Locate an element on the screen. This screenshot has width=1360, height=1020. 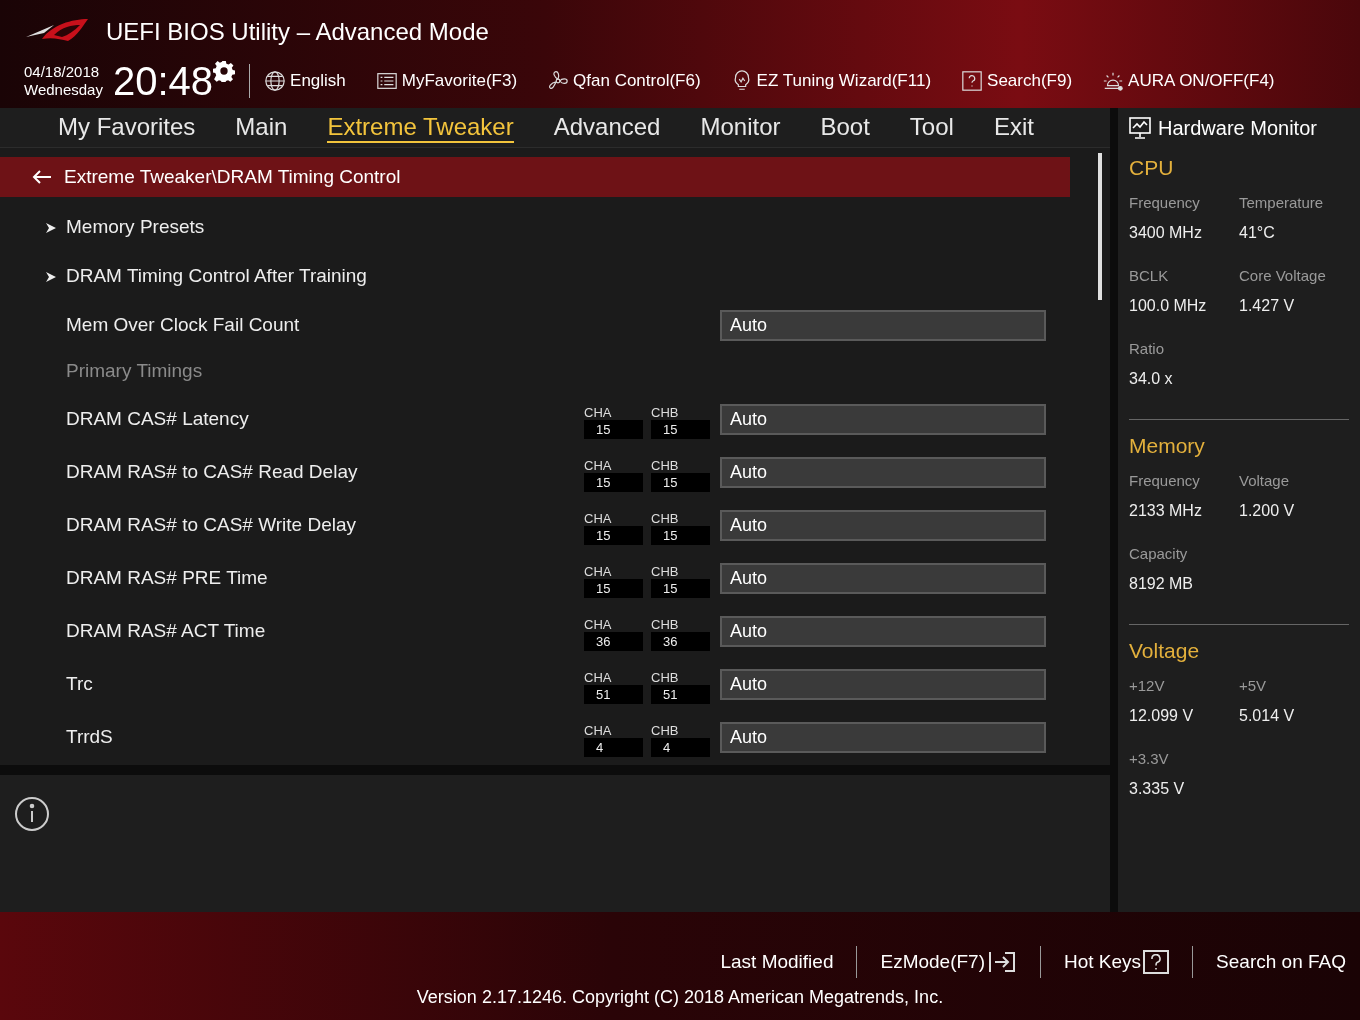
stat-value: 5.014 V is located at coordinates (1267, 715).